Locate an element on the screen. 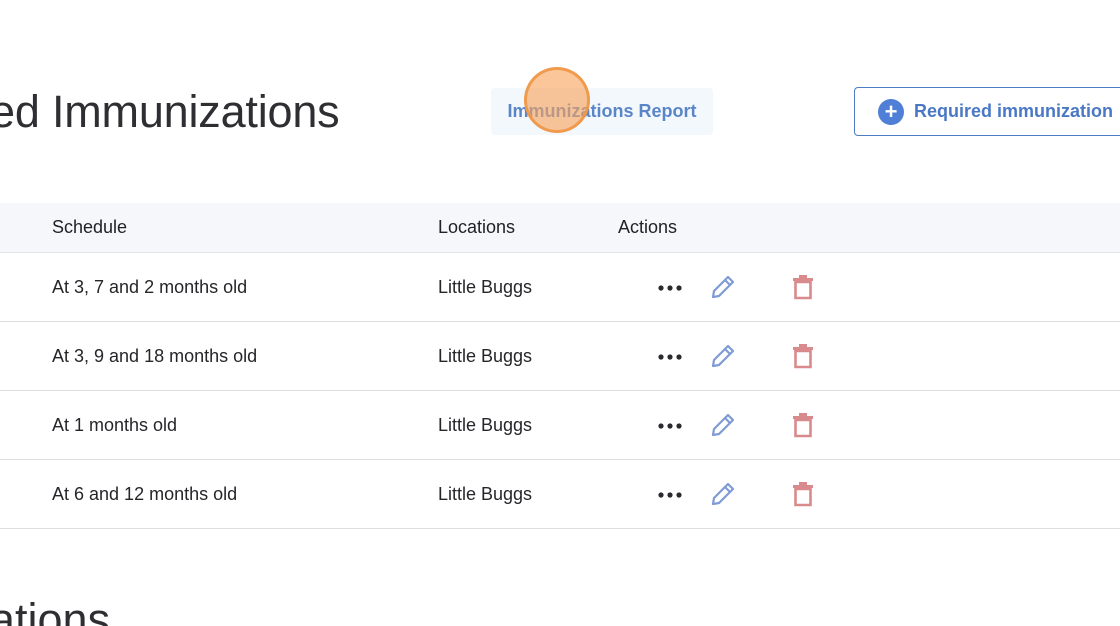 The image size is (1120, 626). schedule-cell: At 6 and 12 months old is located at coordinates (145, 494).